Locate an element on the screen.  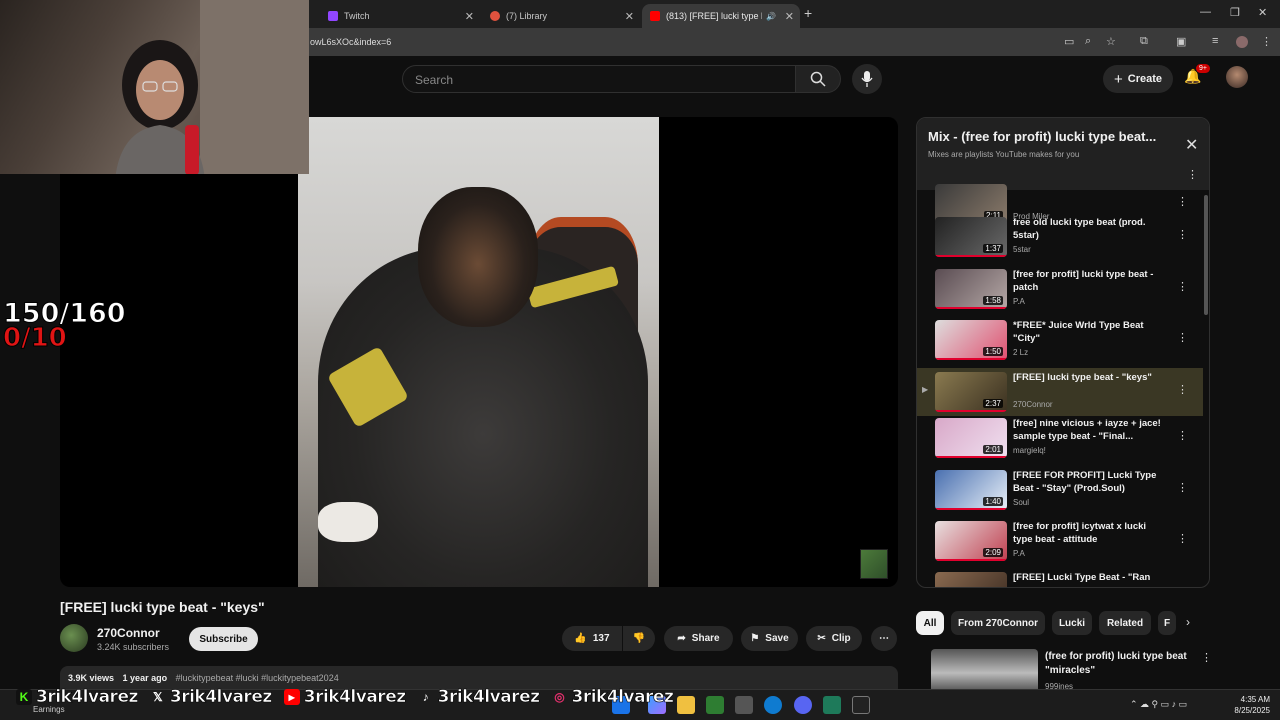
cast-icon: ▭ is located at coordinates (1069, 41).